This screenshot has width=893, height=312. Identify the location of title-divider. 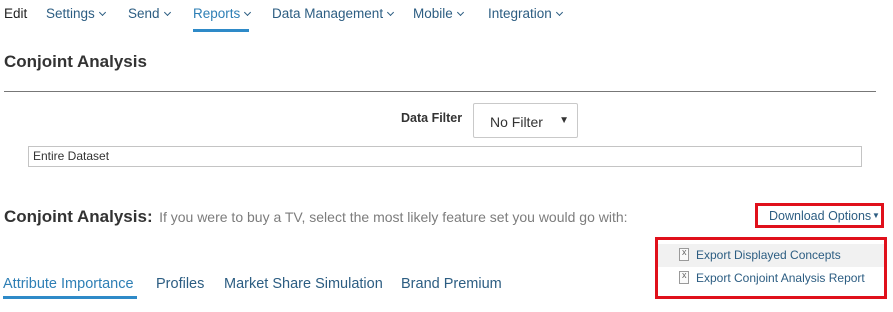
(440, 91).